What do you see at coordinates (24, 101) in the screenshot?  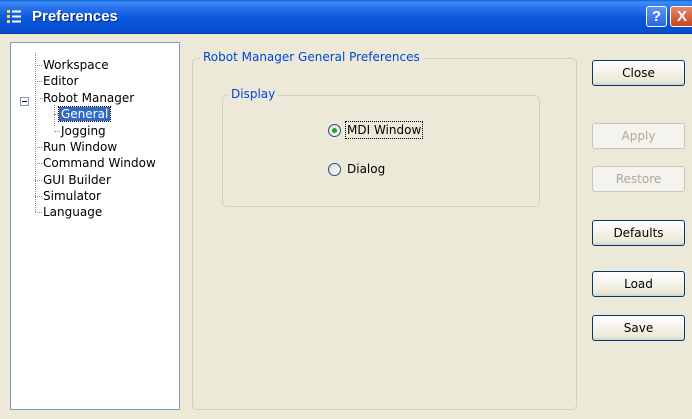 I see `collapse-icon` at bounding box center [24, 101].